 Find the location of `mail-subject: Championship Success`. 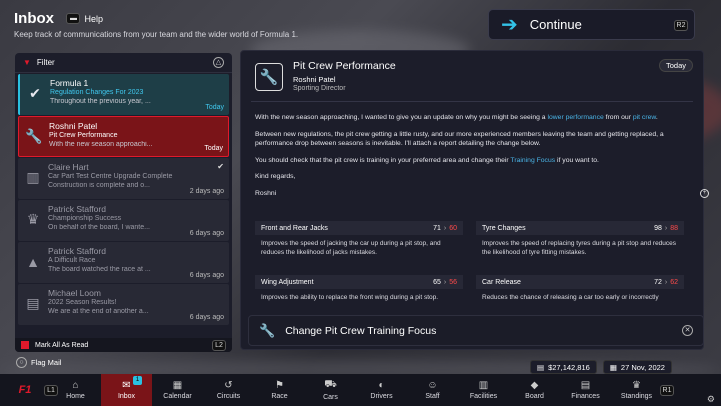

mail-subject: Championship Success is located at coordinates (85, 218).